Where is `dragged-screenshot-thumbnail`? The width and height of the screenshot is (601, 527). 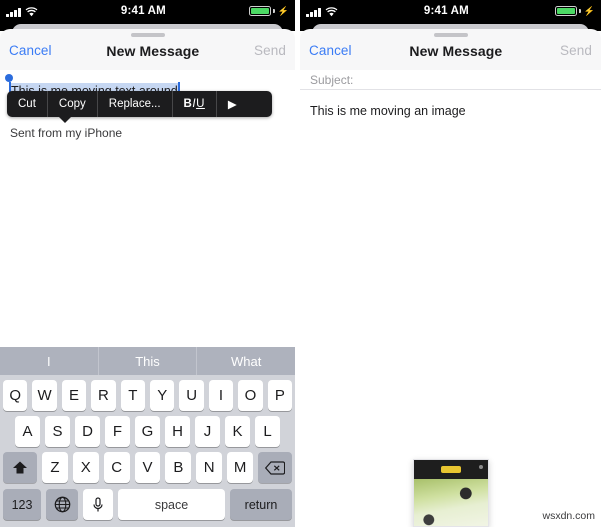 dragged-screenshot-thumbnail is located at coordinates (451, 493).